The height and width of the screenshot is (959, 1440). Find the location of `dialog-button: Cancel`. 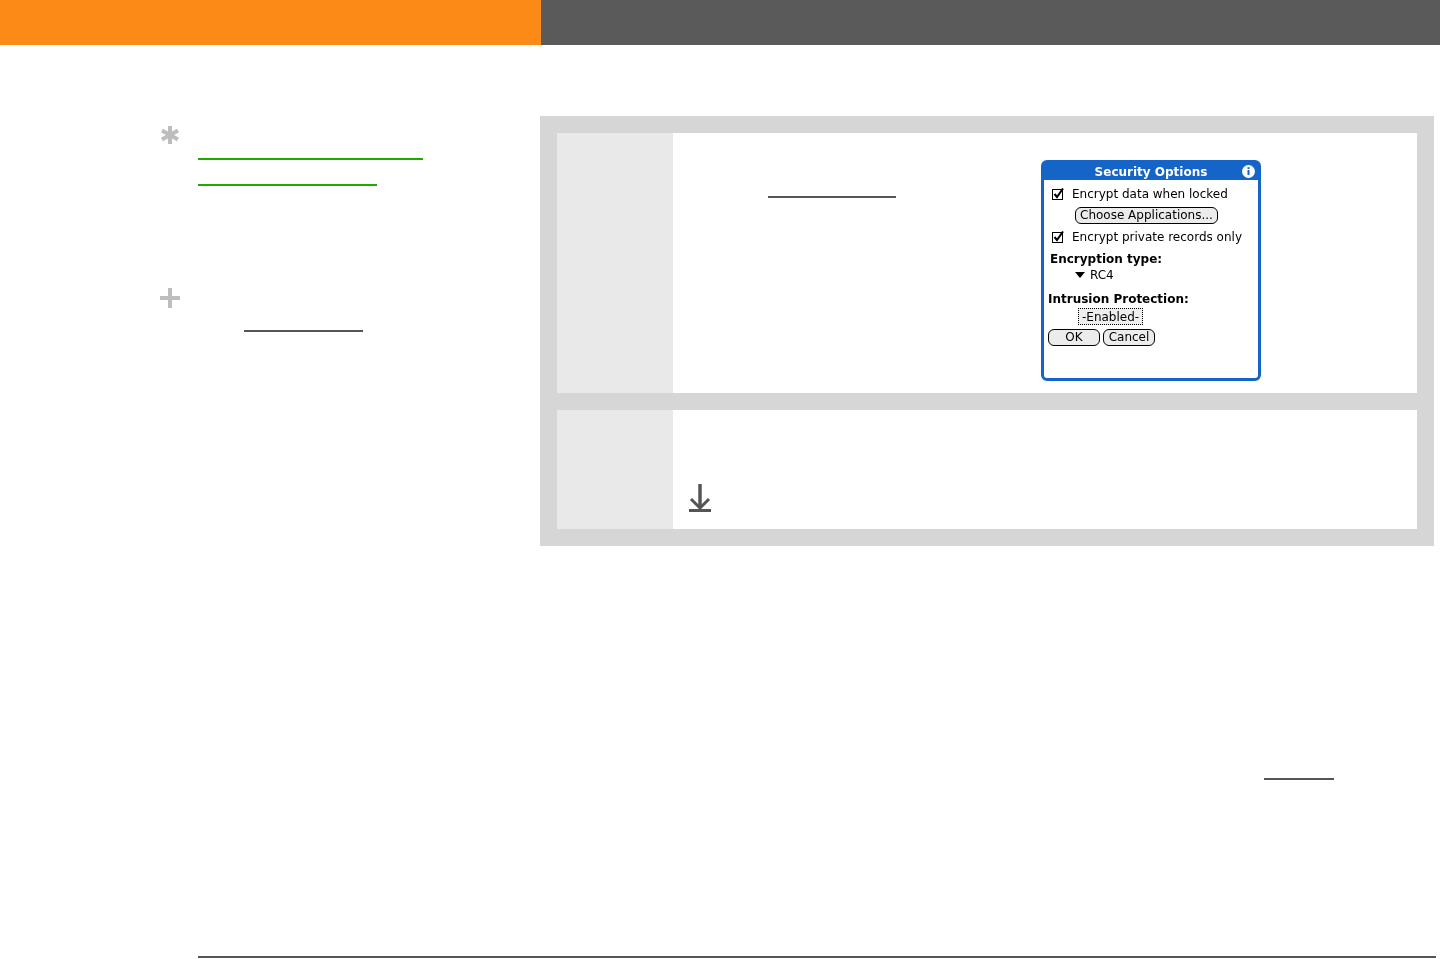

dialog-button: Cancel is located at coordinates (1129, 337).